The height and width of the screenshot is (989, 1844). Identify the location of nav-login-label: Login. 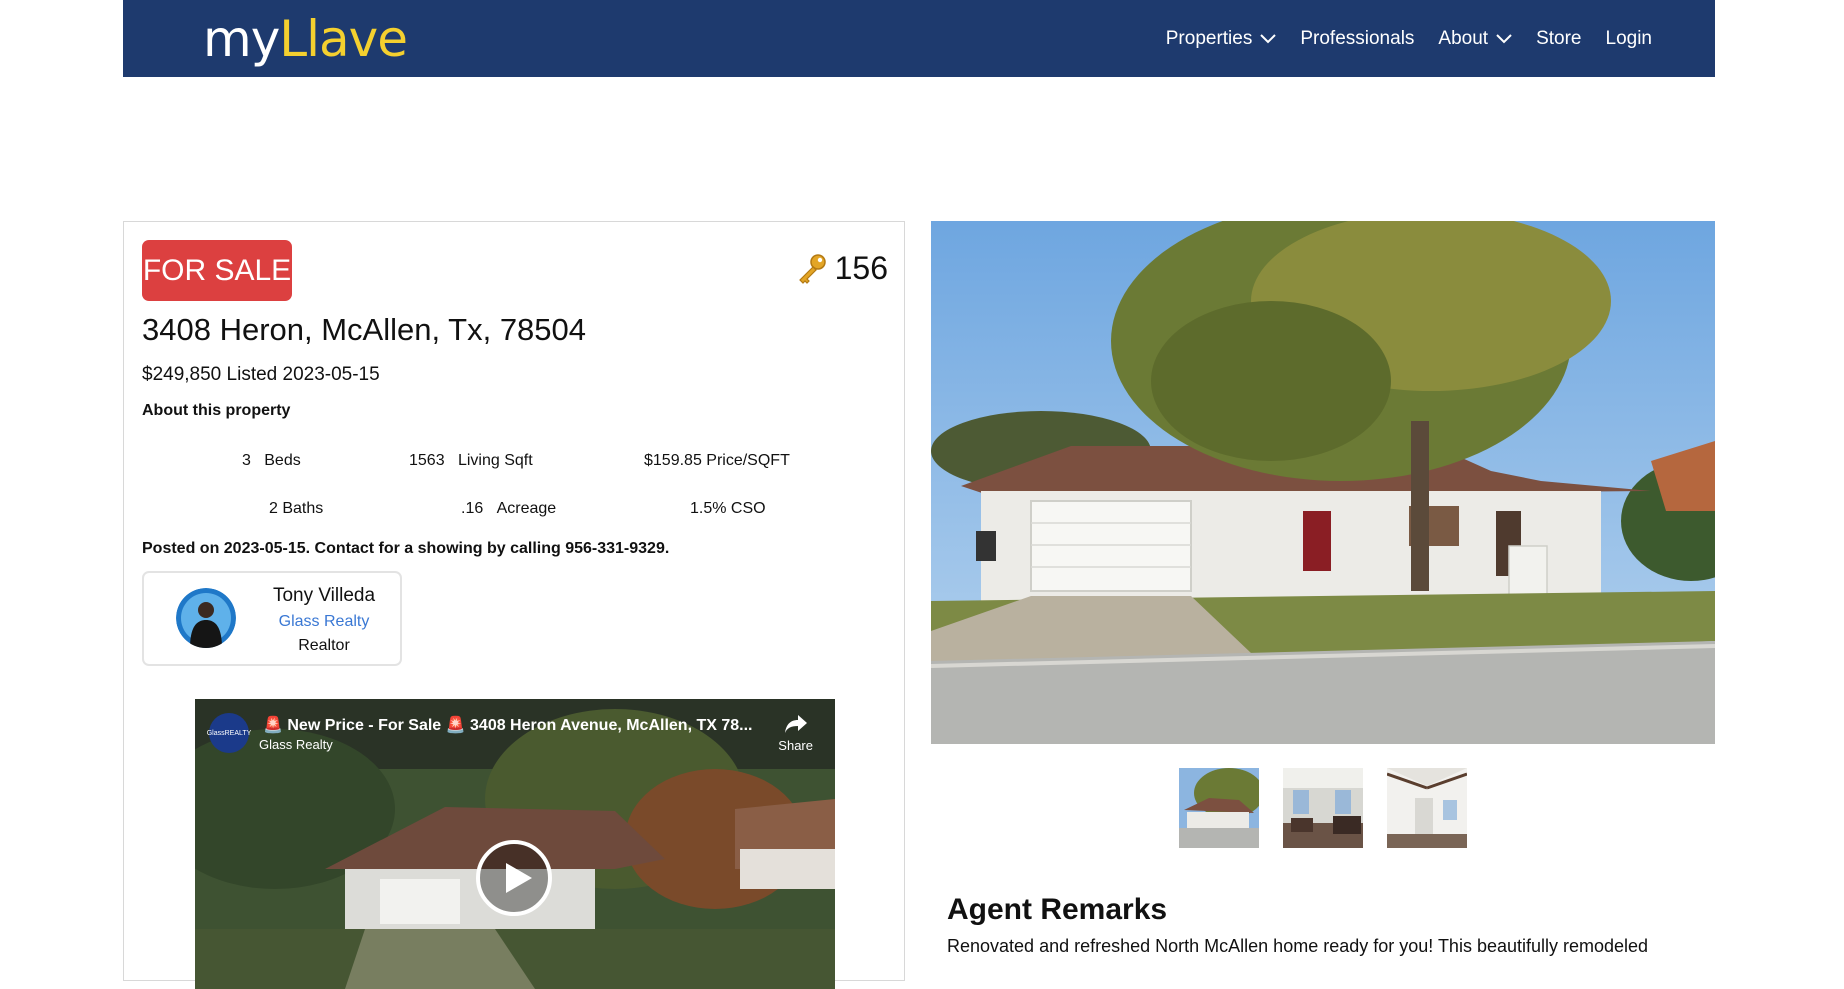
(1629, 38).